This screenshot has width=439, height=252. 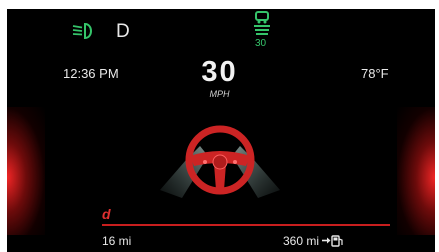 What do you see at coordinates (219, 94) in the screenshot?
I see `speed-units: MPH` at bounding box center [219, 94].